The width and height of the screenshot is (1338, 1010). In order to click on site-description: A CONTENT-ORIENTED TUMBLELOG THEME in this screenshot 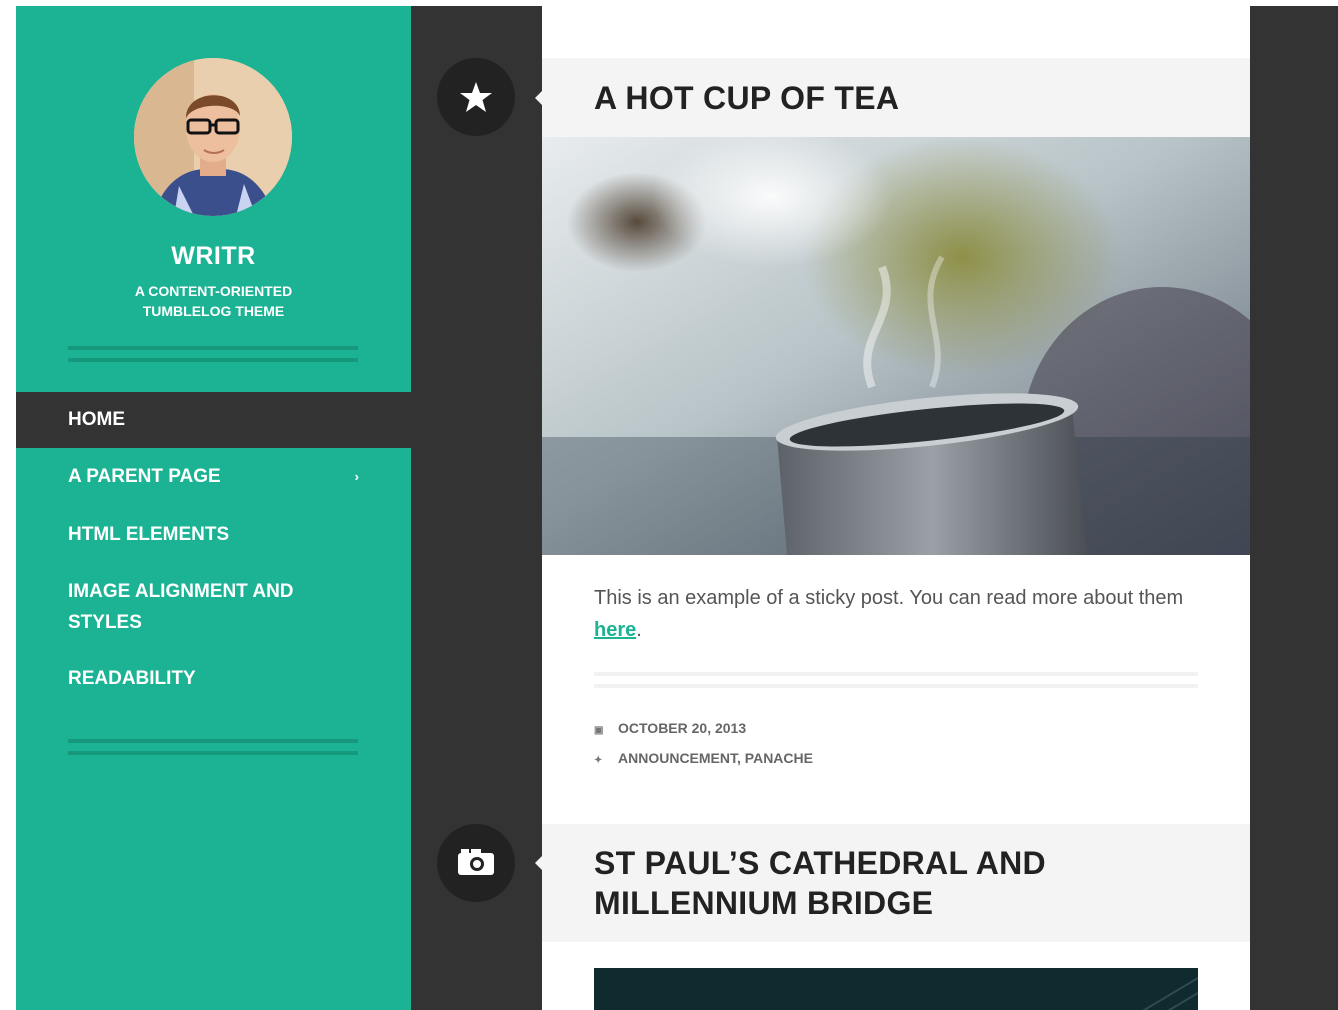, I will do `click(213, 301)`.